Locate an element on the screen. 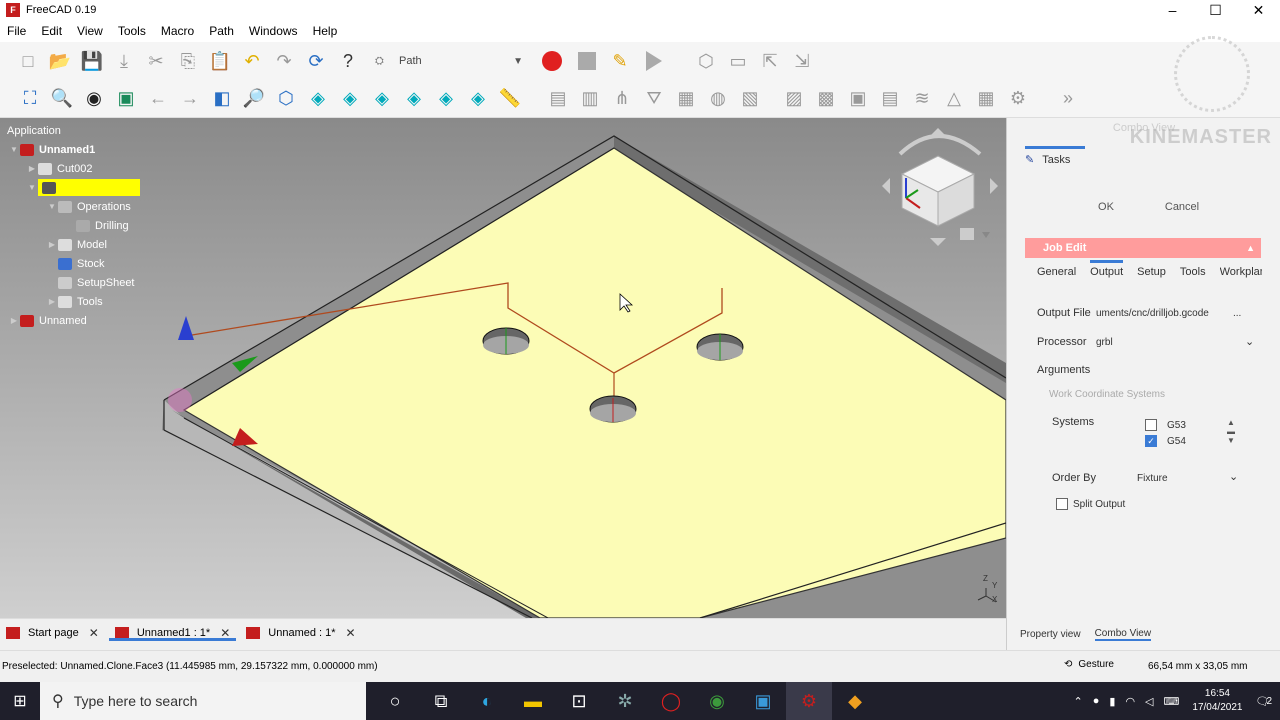  volume-icon: ◁ is located at coordinates (1149, 701).